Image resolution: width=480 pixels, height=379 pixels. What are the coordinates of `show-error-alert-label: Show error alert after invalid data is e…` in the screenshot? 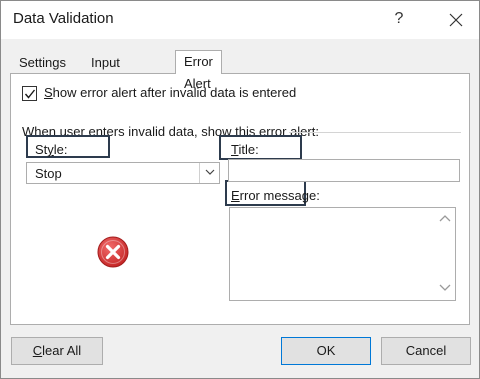 It's located at (170, 92).